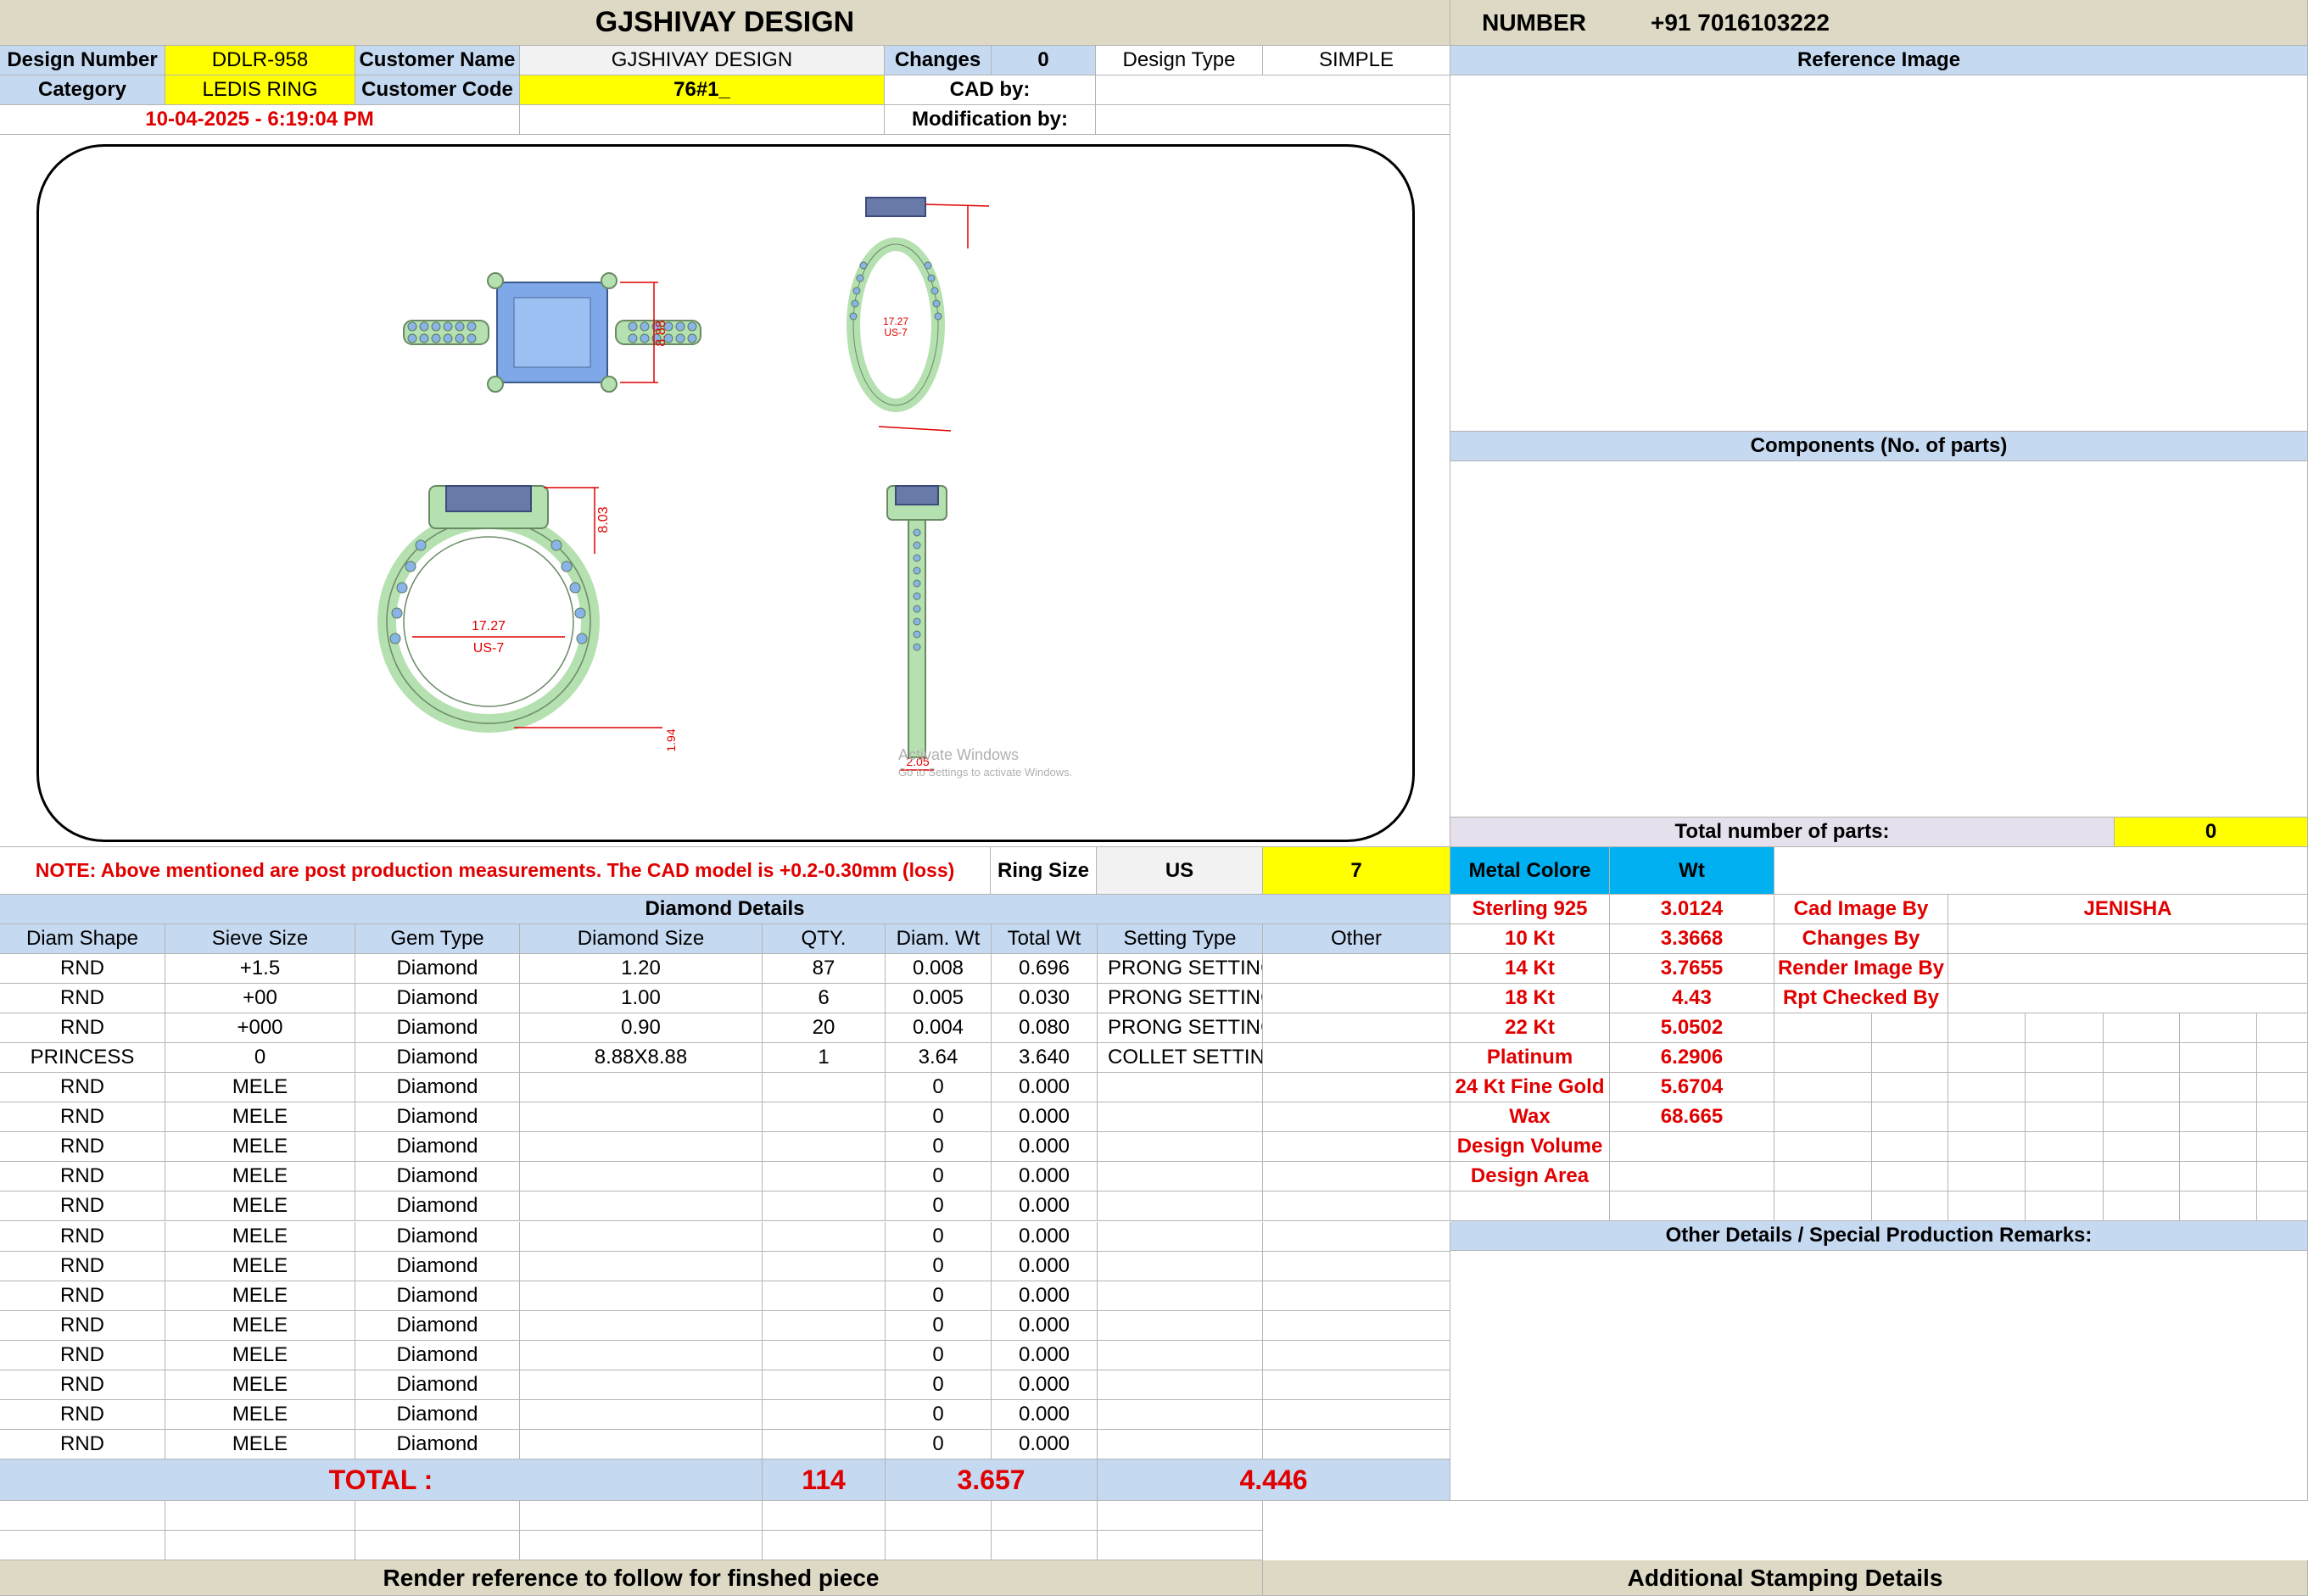 The height and width of the screenshot is (1596, 2308). What do you see at coordinates (1356, 871) in the screenshot?
I see `ring-size-value: 7` at bounding box center [1356, 871].